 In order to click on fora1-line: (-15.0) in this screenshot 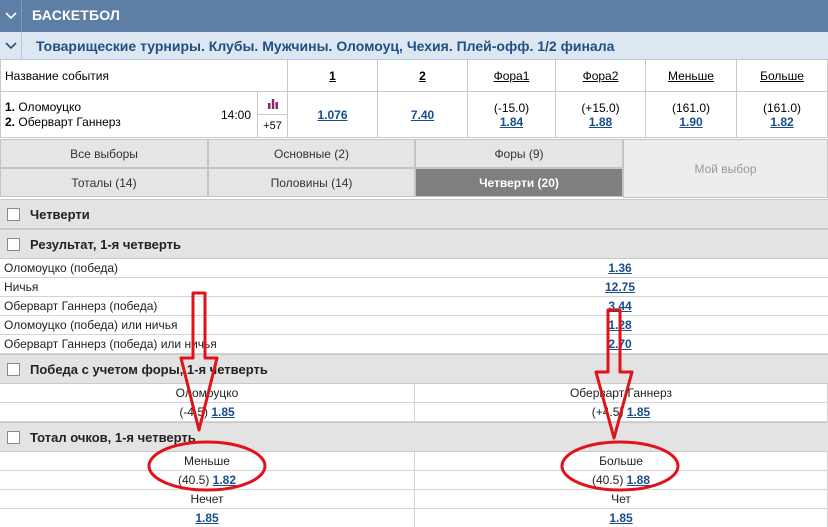, I will do `click(511, 107)`.